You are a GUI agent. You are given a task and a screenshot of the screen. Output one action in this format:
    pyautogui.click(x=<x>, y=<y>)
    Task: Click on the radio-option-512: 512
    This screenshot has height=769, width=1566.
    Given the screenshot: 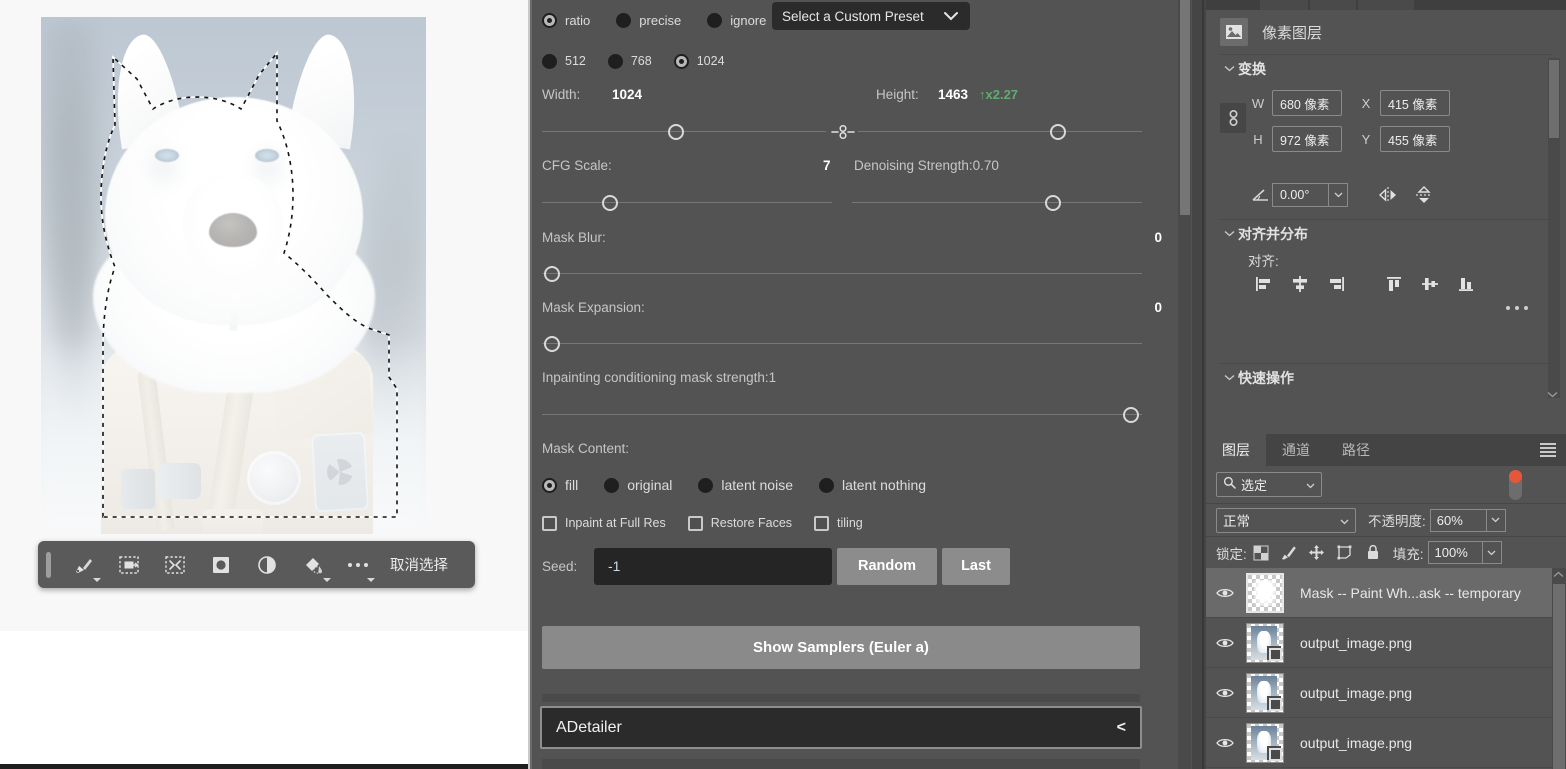 What is the action you would take?
    pyautogui.click(x=564, y=61)
    